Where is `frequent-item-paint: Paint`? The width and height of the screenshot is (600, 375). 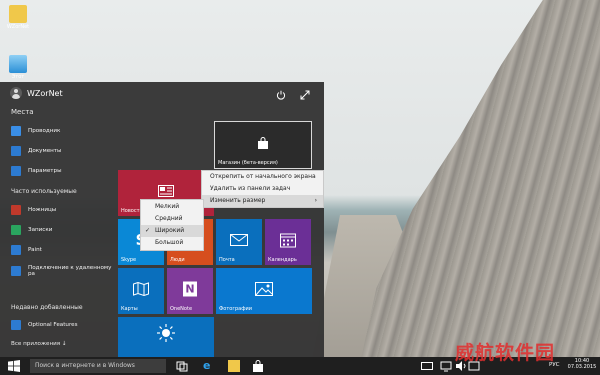
frequent-item-paint: Paint is located at coordinates (26, 250).